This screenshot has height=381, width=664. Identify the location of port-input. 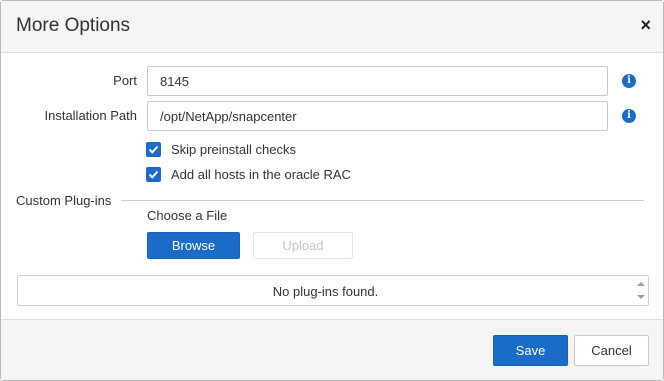
(377, 81).